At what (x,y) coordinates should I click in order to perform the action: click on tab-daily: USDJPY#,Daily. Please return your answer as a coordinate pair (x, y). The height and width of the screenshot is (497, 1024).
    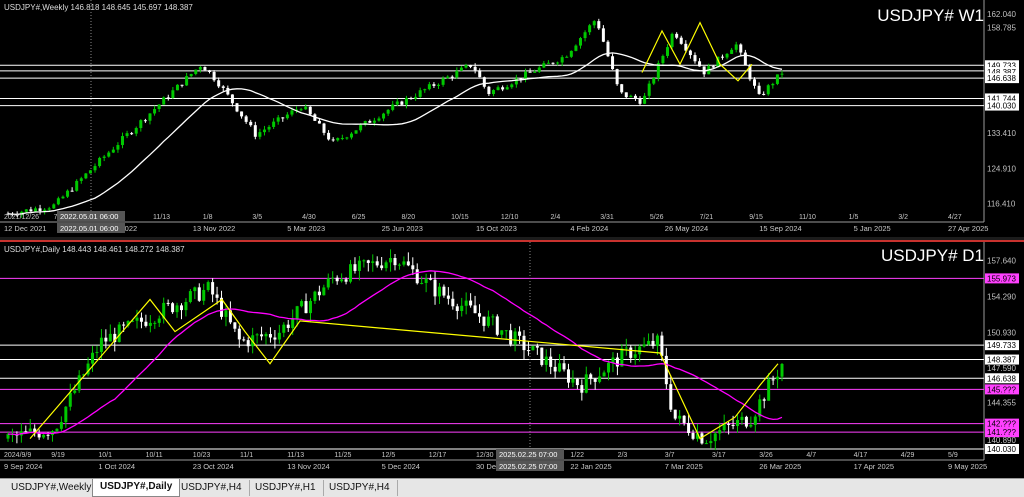
    Looking at the image, I should click on (136, 488).